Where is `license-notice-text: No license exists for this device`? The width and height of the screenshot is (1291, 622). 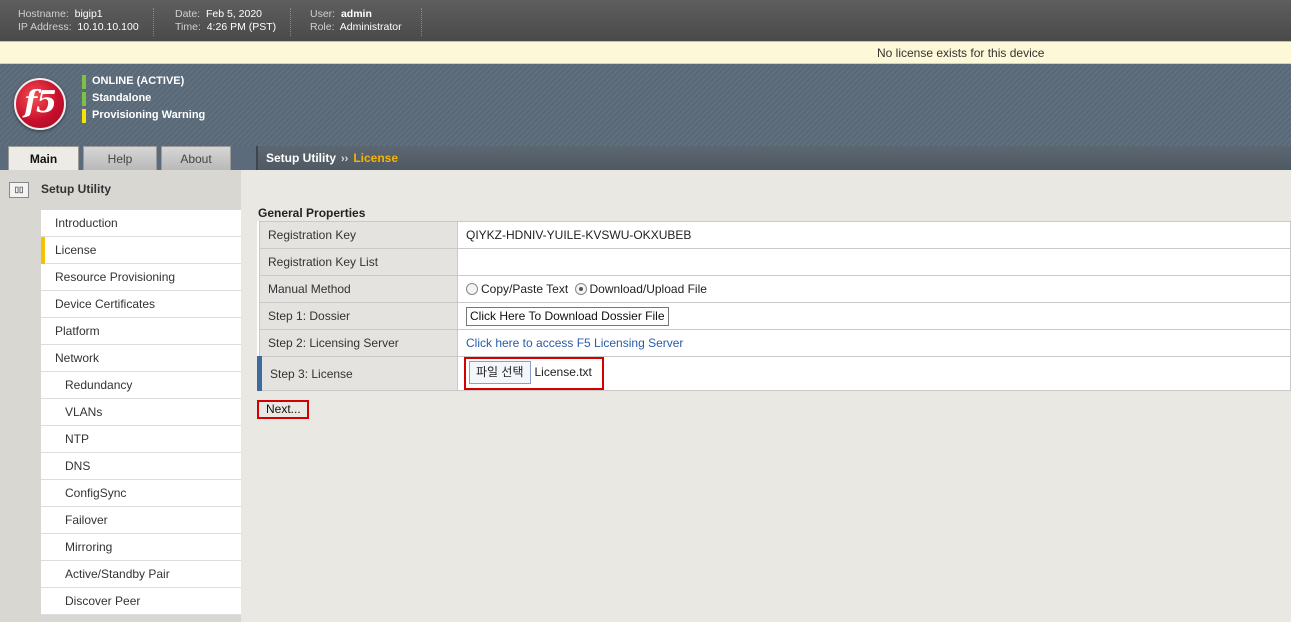
license-notice-text: No license exists for this device is located at coordinates (961, 53).